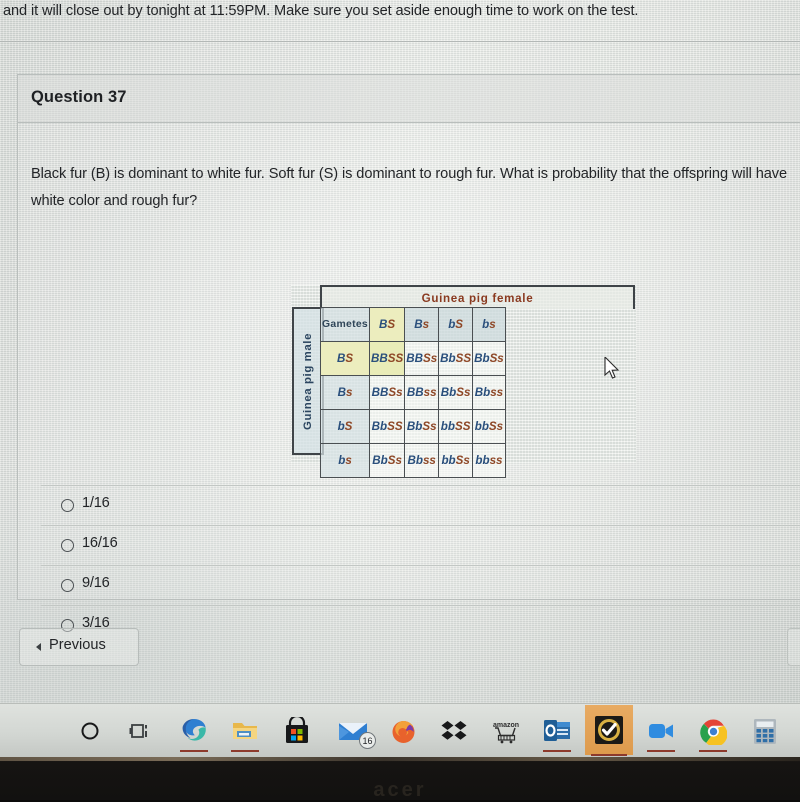 The height and width of the screenshot is (802, 800). What do you see at coordinates (456, 426) in the screenshot?
I see `punnett-cell: bbSS` at bounding box center [456, 426].